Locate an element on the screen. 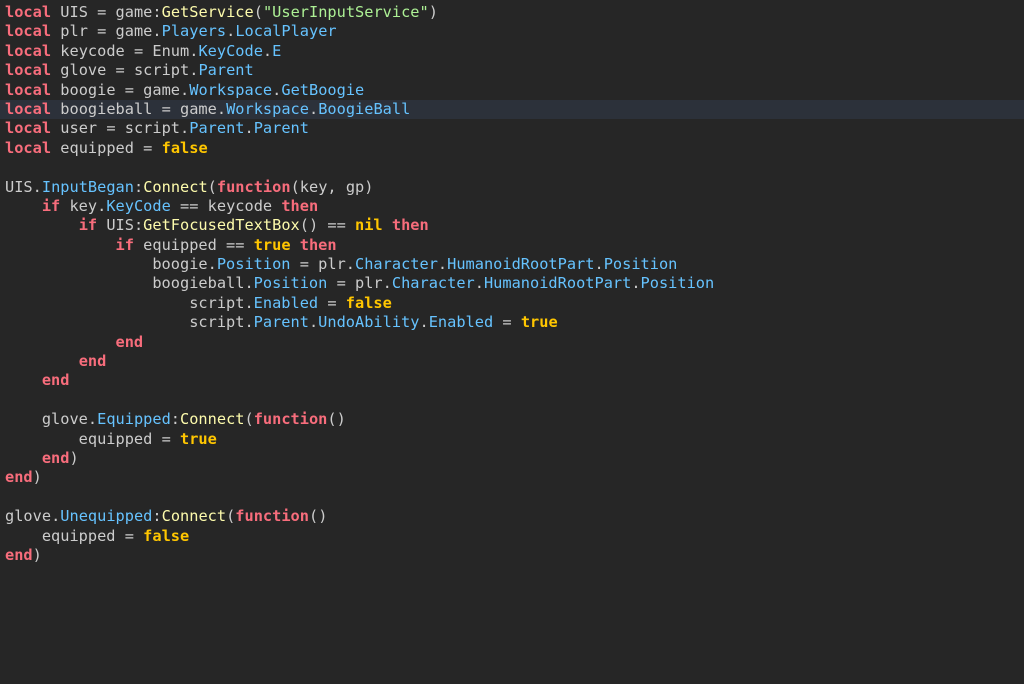  code-line: if equipped == true then is located at coordinates (512, 245).